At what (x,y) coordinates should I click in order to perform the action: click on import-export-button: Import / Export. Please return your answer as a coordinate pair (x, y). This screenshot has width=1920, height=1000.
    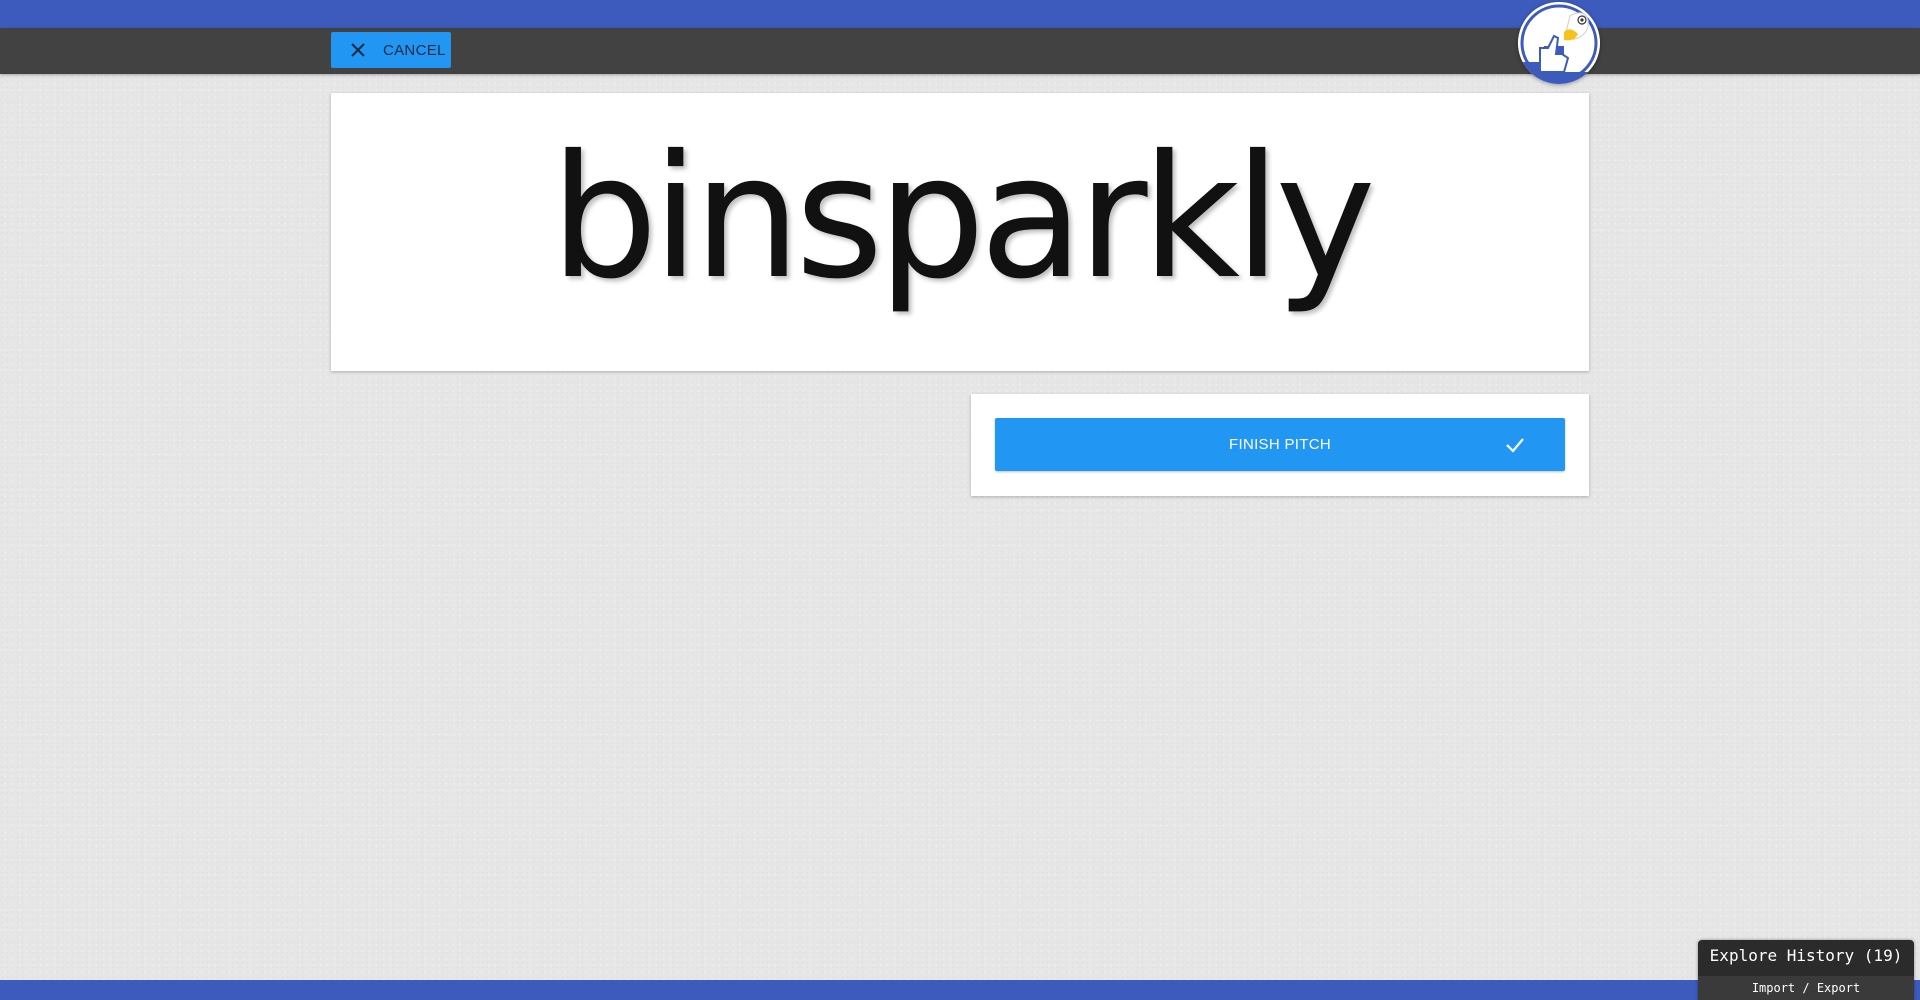
    Looking at the image, I should click on (1806, 988).